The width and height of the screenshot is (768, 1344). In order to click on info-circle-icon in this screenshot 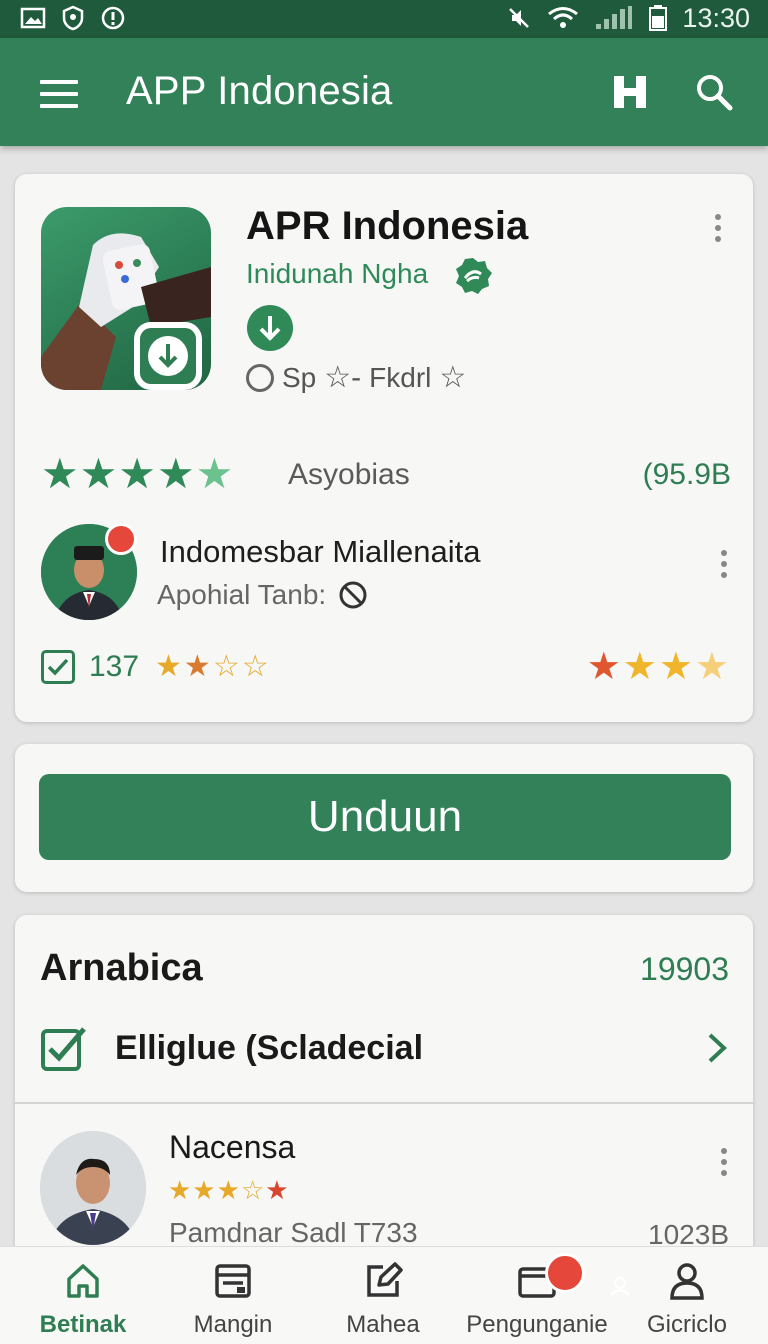, I will do `click(113, 18)`.